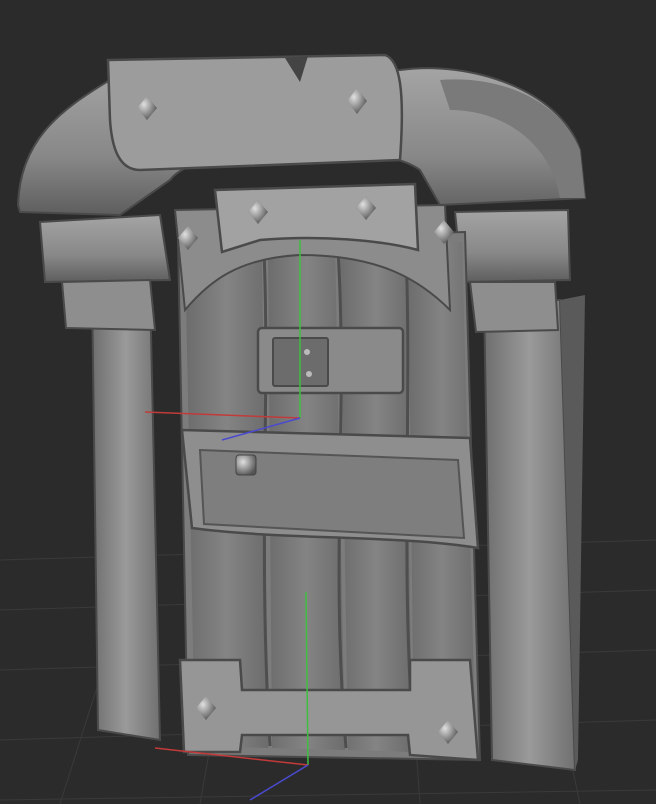 This screenshot has height=804, width=656. Describe the element at coordinates (246, 465) in the screenshot. I see `bolt-icon` at that location.